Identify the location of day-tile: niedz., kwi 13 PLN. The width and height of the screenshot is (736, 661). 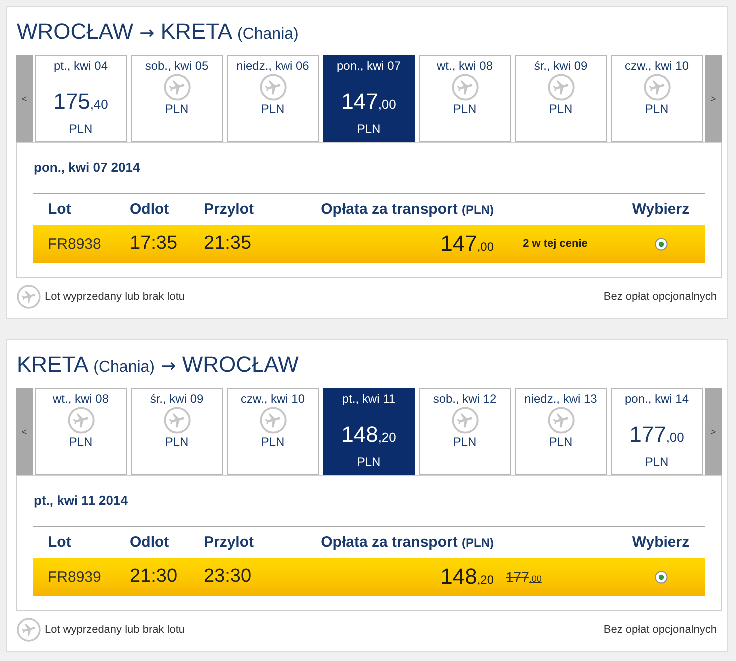
(561, 431).